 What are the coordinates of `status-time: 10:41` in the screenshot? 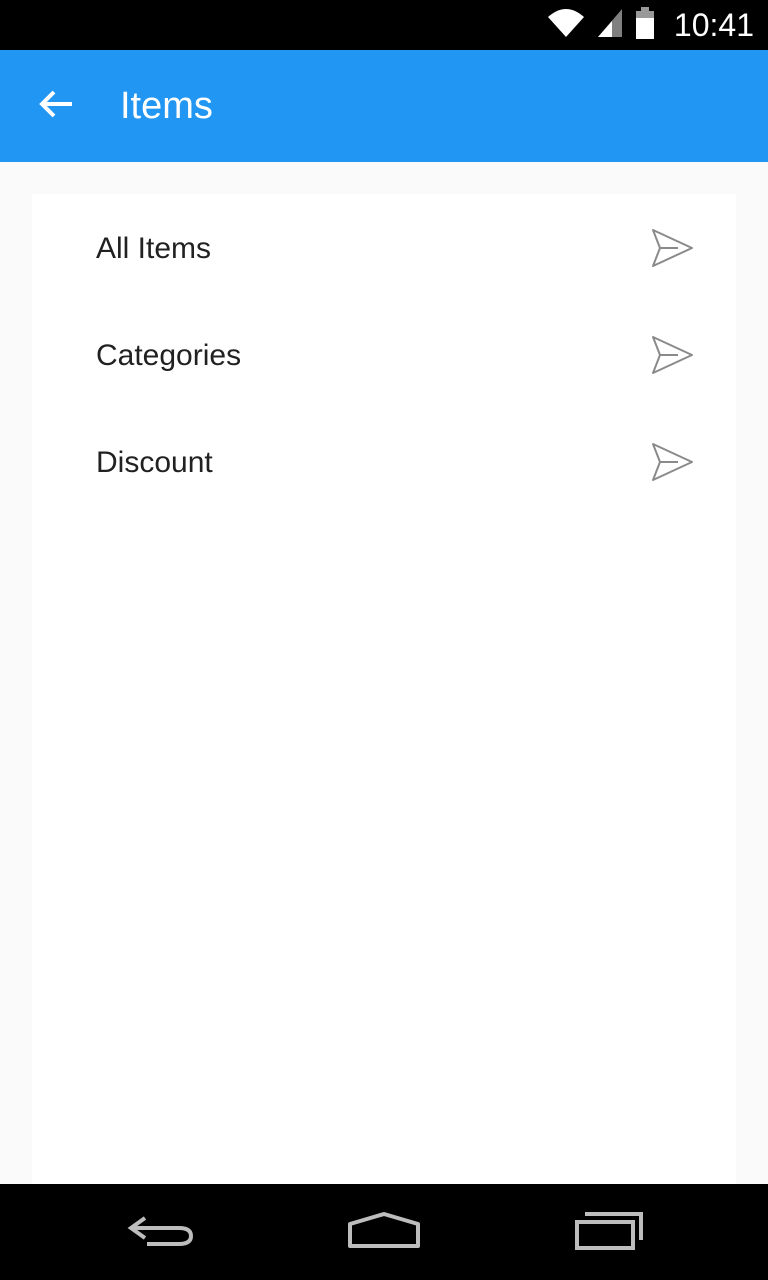 It's located at (713, 25).